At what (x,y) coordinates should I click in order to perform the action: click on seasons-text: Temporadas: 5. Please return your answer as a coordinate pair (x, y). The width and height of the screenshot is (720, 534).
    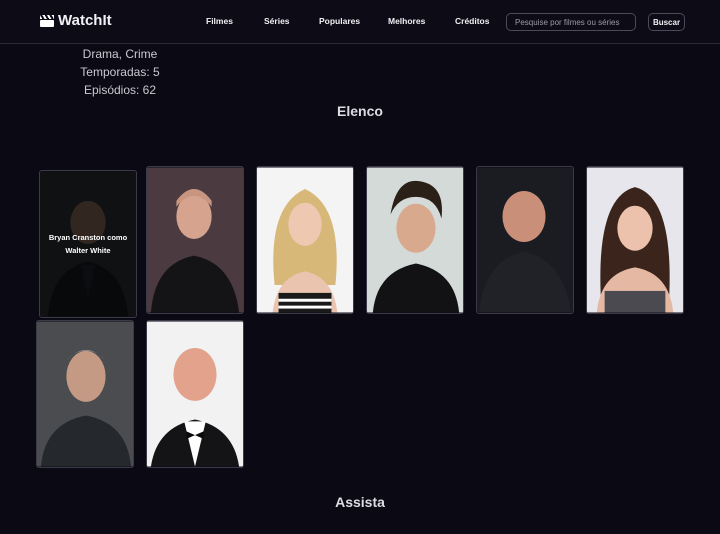
    Looking at the image, I should click on (120, 72).